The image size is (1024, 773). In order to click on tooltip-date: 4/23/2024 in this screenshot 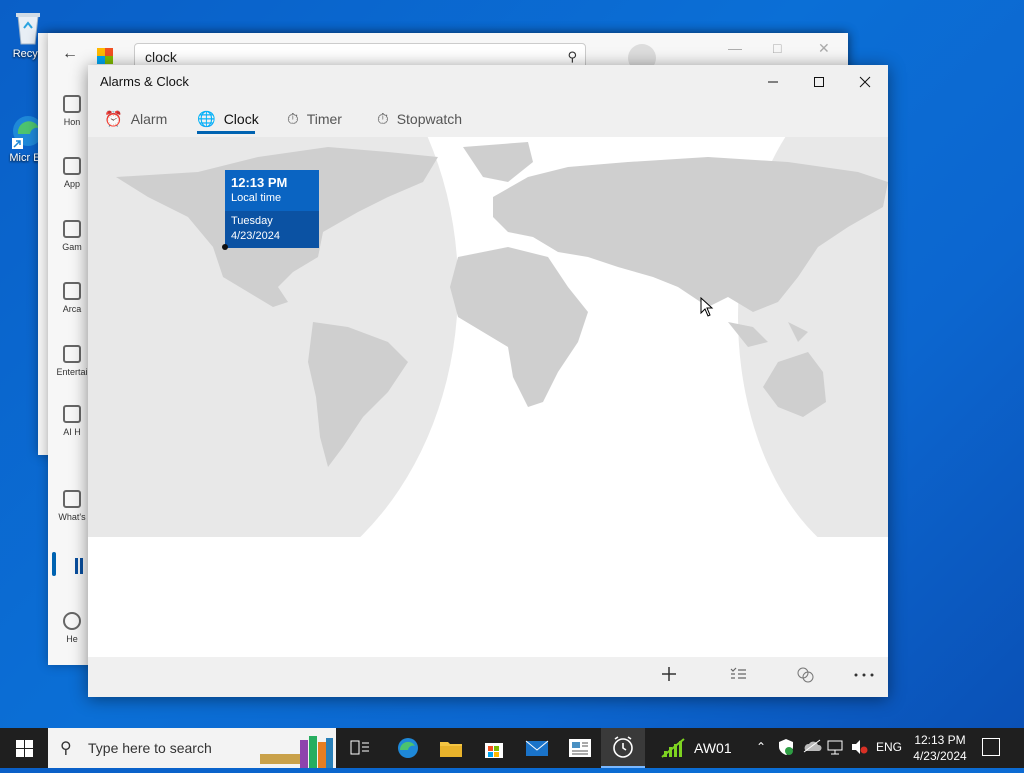, I will do `click(255, 236)`.